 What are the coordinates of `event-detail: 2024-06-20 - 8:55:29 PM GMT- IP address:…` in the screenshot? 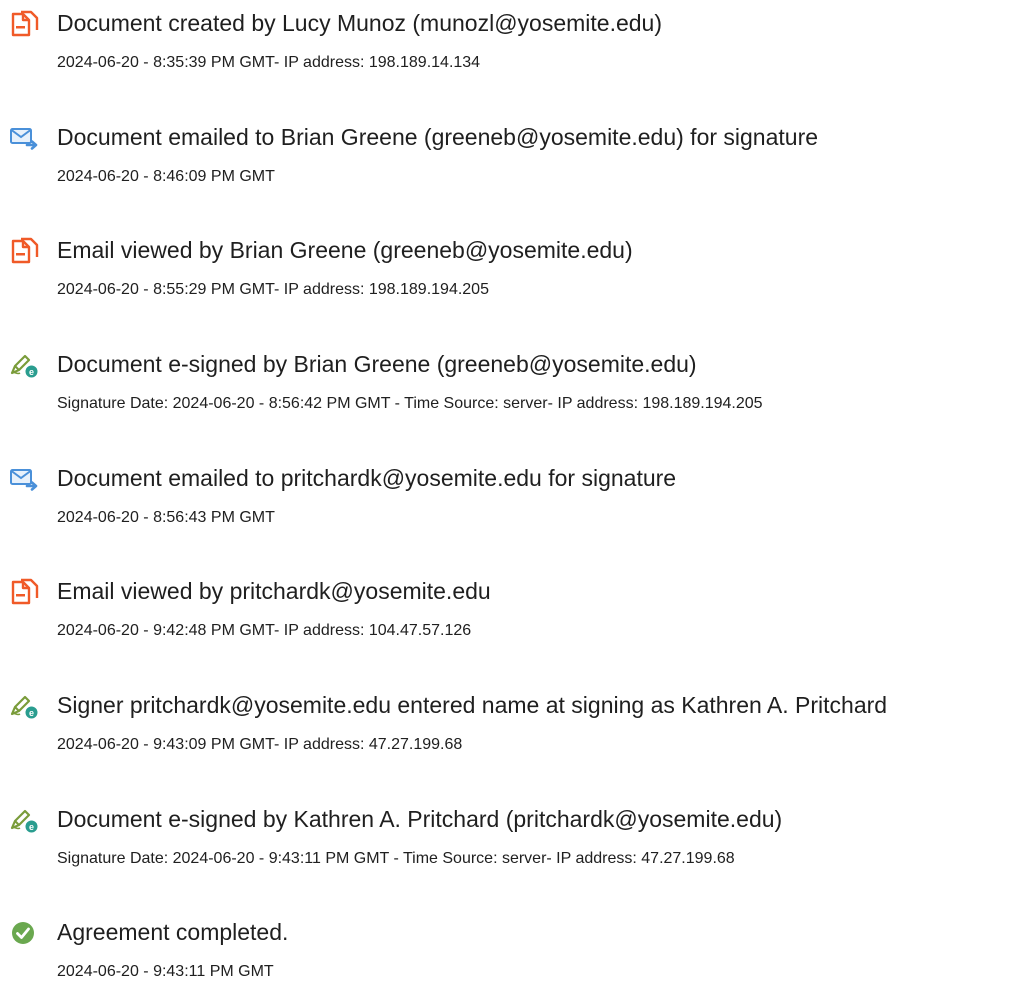 It's located at (273, 289).